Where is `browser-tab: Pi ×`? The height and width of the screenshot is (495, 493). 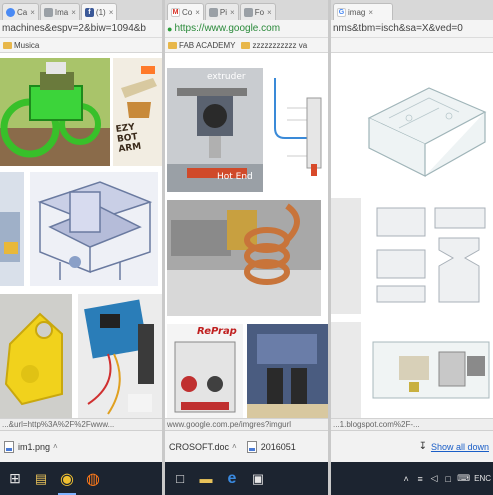
browser-tab: Pi × is located at coordinates (221, 11).